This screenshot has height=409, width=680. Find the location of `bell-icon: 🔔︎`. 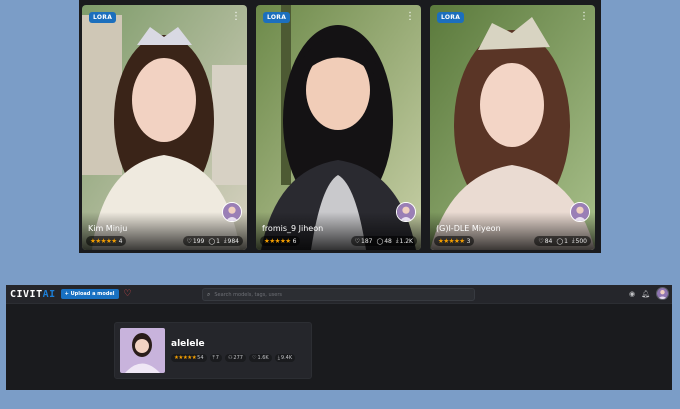

bell-icon: 🔔︎ is located at coordinates (645, 294).